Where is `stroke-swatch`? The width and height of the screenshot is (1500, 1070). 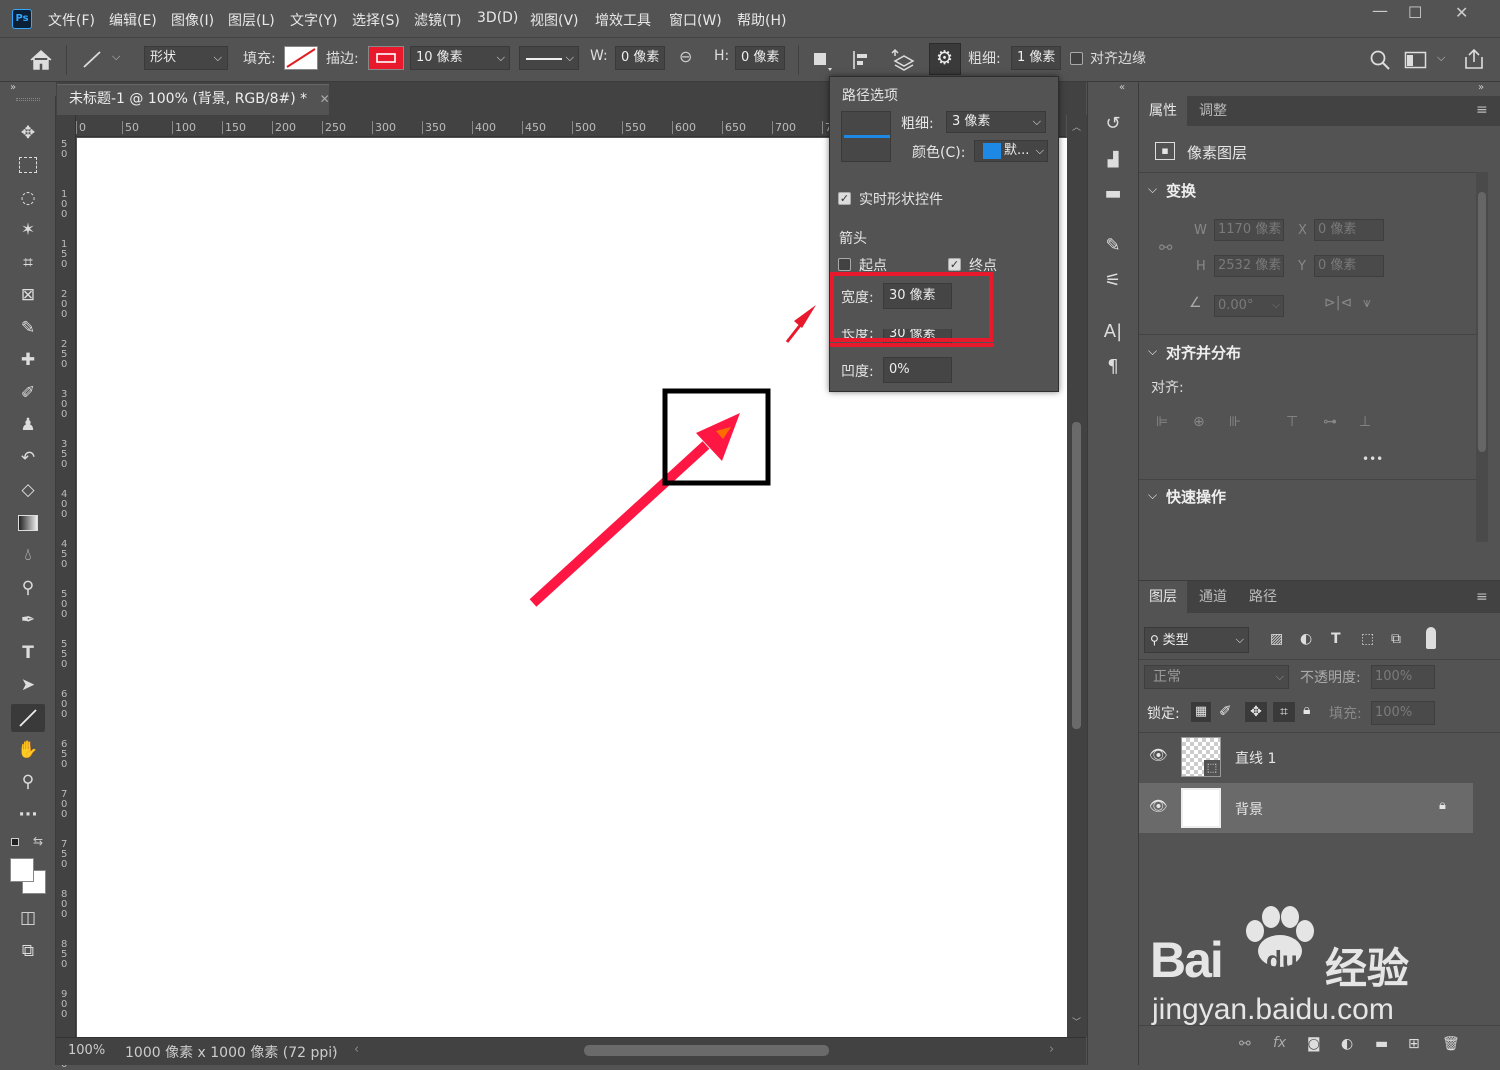
stroke-swatch is located at coordinates (386, 58).